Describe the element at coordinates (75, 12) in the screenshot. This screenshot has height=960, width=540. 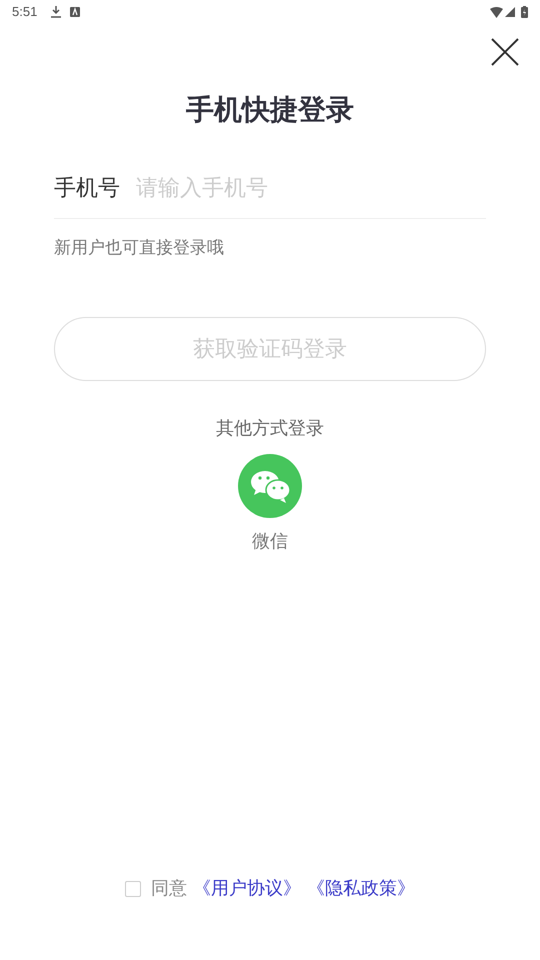
I see `app-notification-icon` at that location.